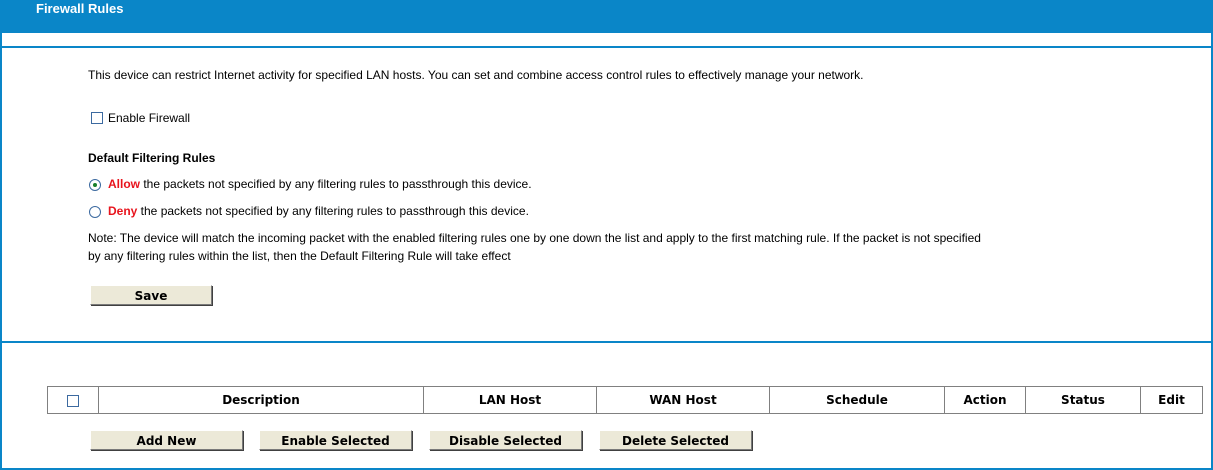 This screenshot has width=1213, height=470. Describe the element at coordinates (95, 185) in the screenshot. I see `allow-radio` at that location.